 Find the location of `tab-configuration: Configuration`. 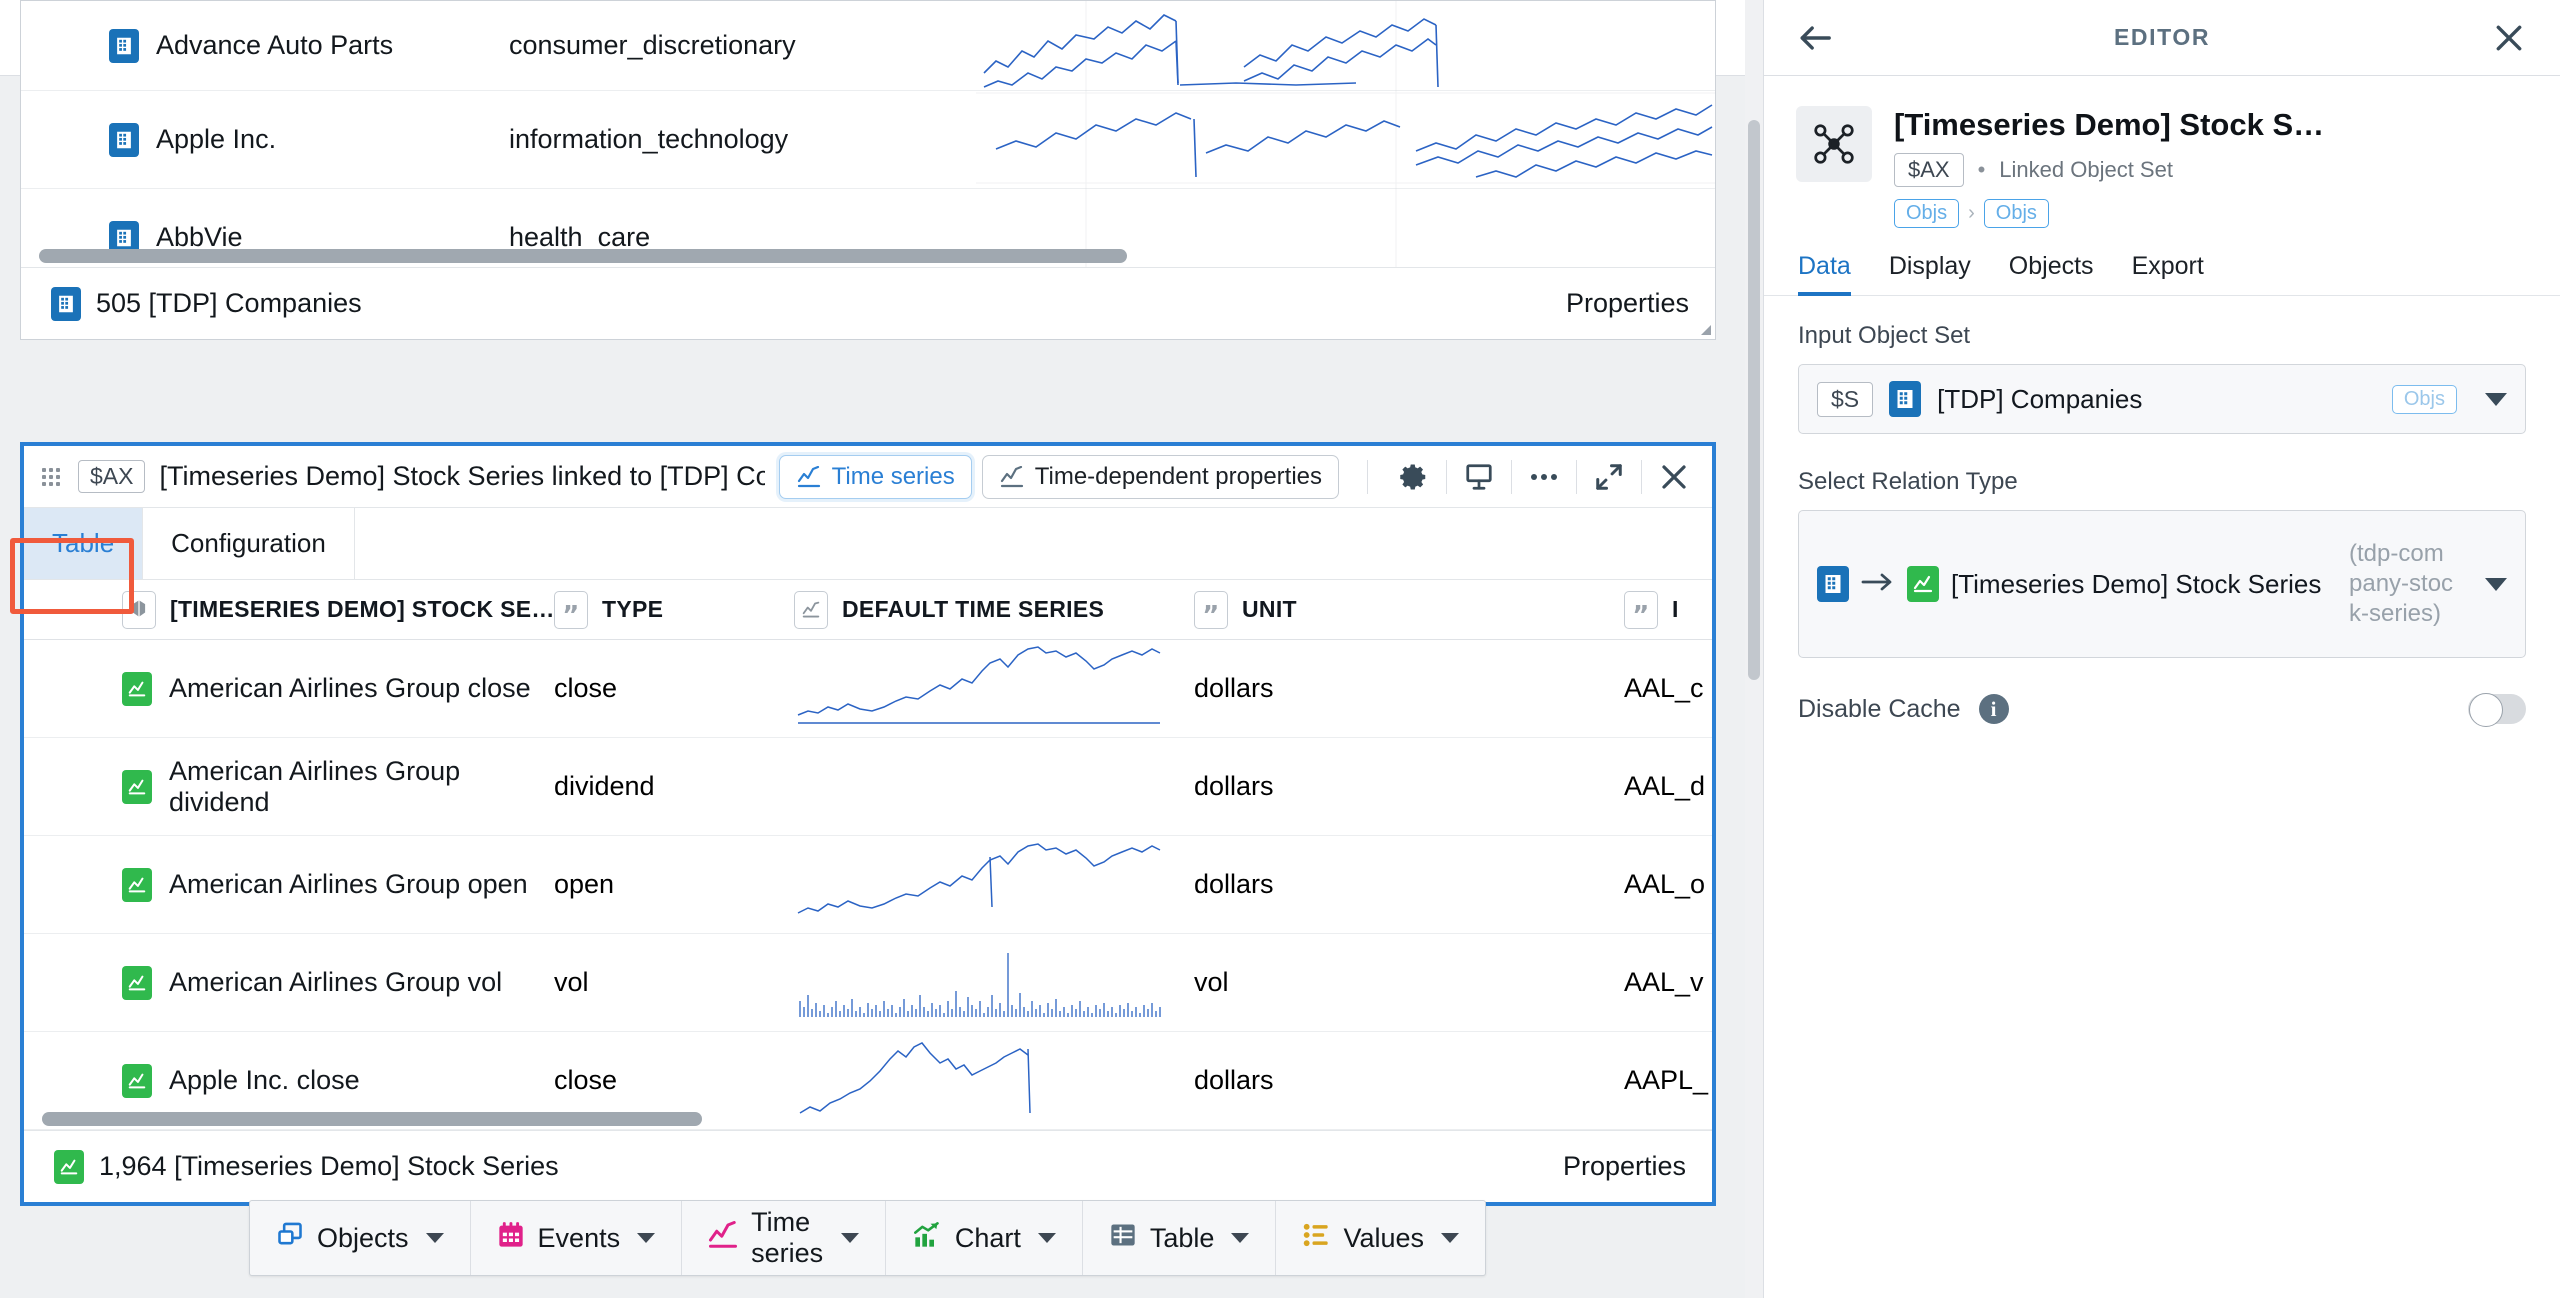

tab-configuration: Configuration is located at coordinates (249, 543).